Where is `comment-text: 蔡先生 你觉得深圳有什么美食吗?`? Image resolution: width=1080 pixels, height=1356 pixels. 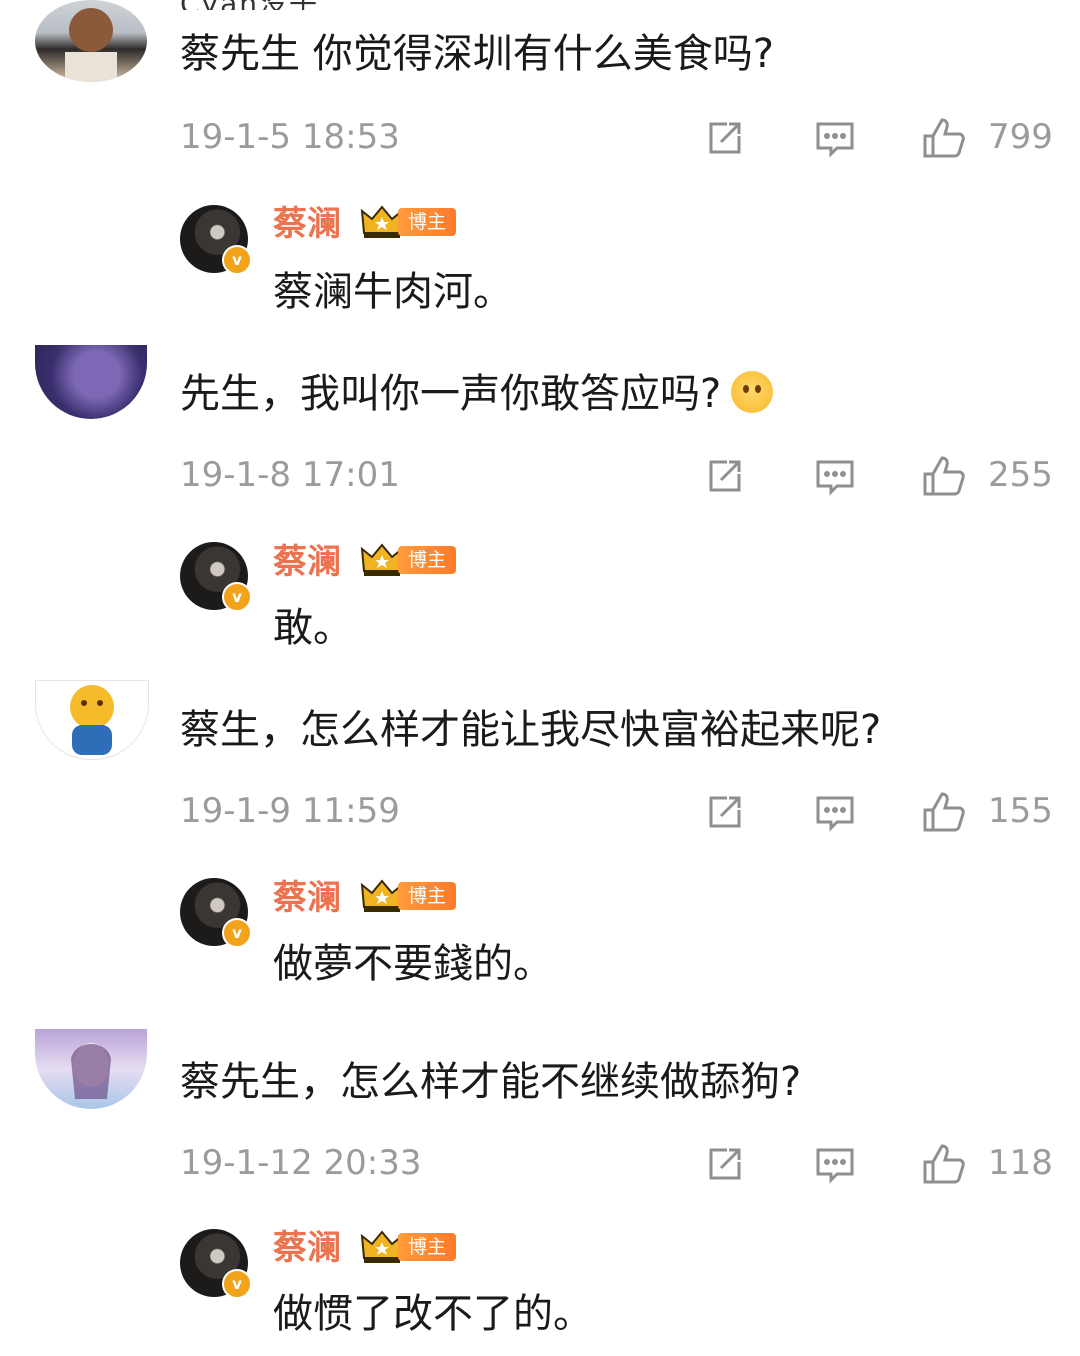
comment-text: 蔡先生 你觉得深圳有什么美食吗? is located at coordinates (477, 54).